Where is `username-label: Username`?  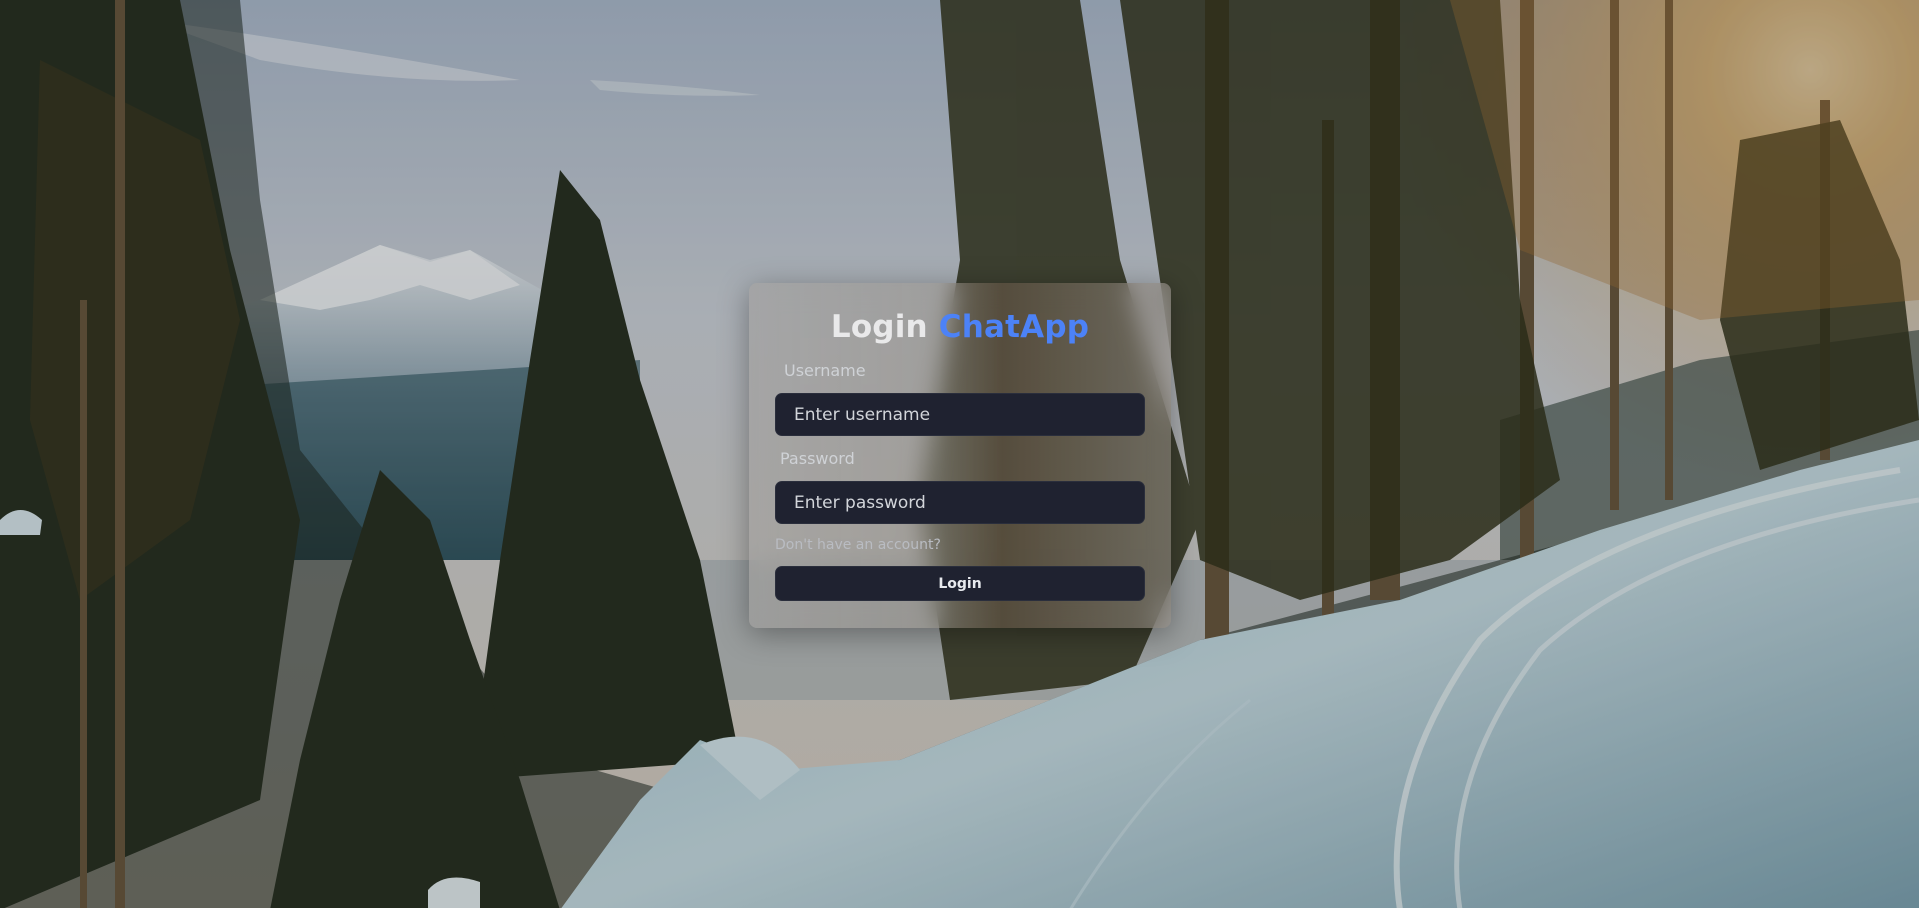 username-label: Username is located at coordinates (825, 370).